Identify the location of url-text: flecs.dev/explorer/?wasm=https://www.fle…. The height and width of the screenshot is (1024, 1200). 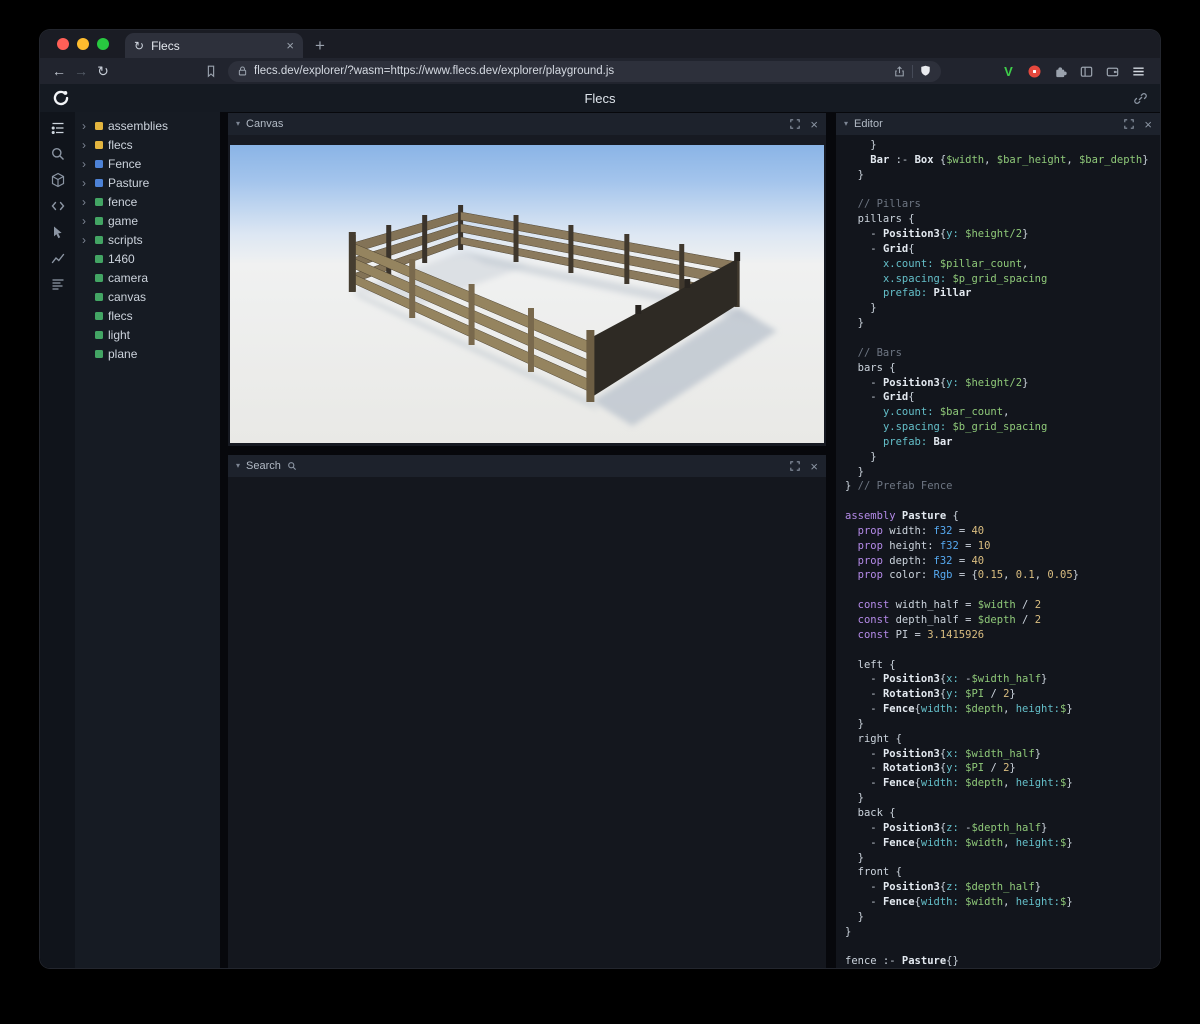
(570, 71).